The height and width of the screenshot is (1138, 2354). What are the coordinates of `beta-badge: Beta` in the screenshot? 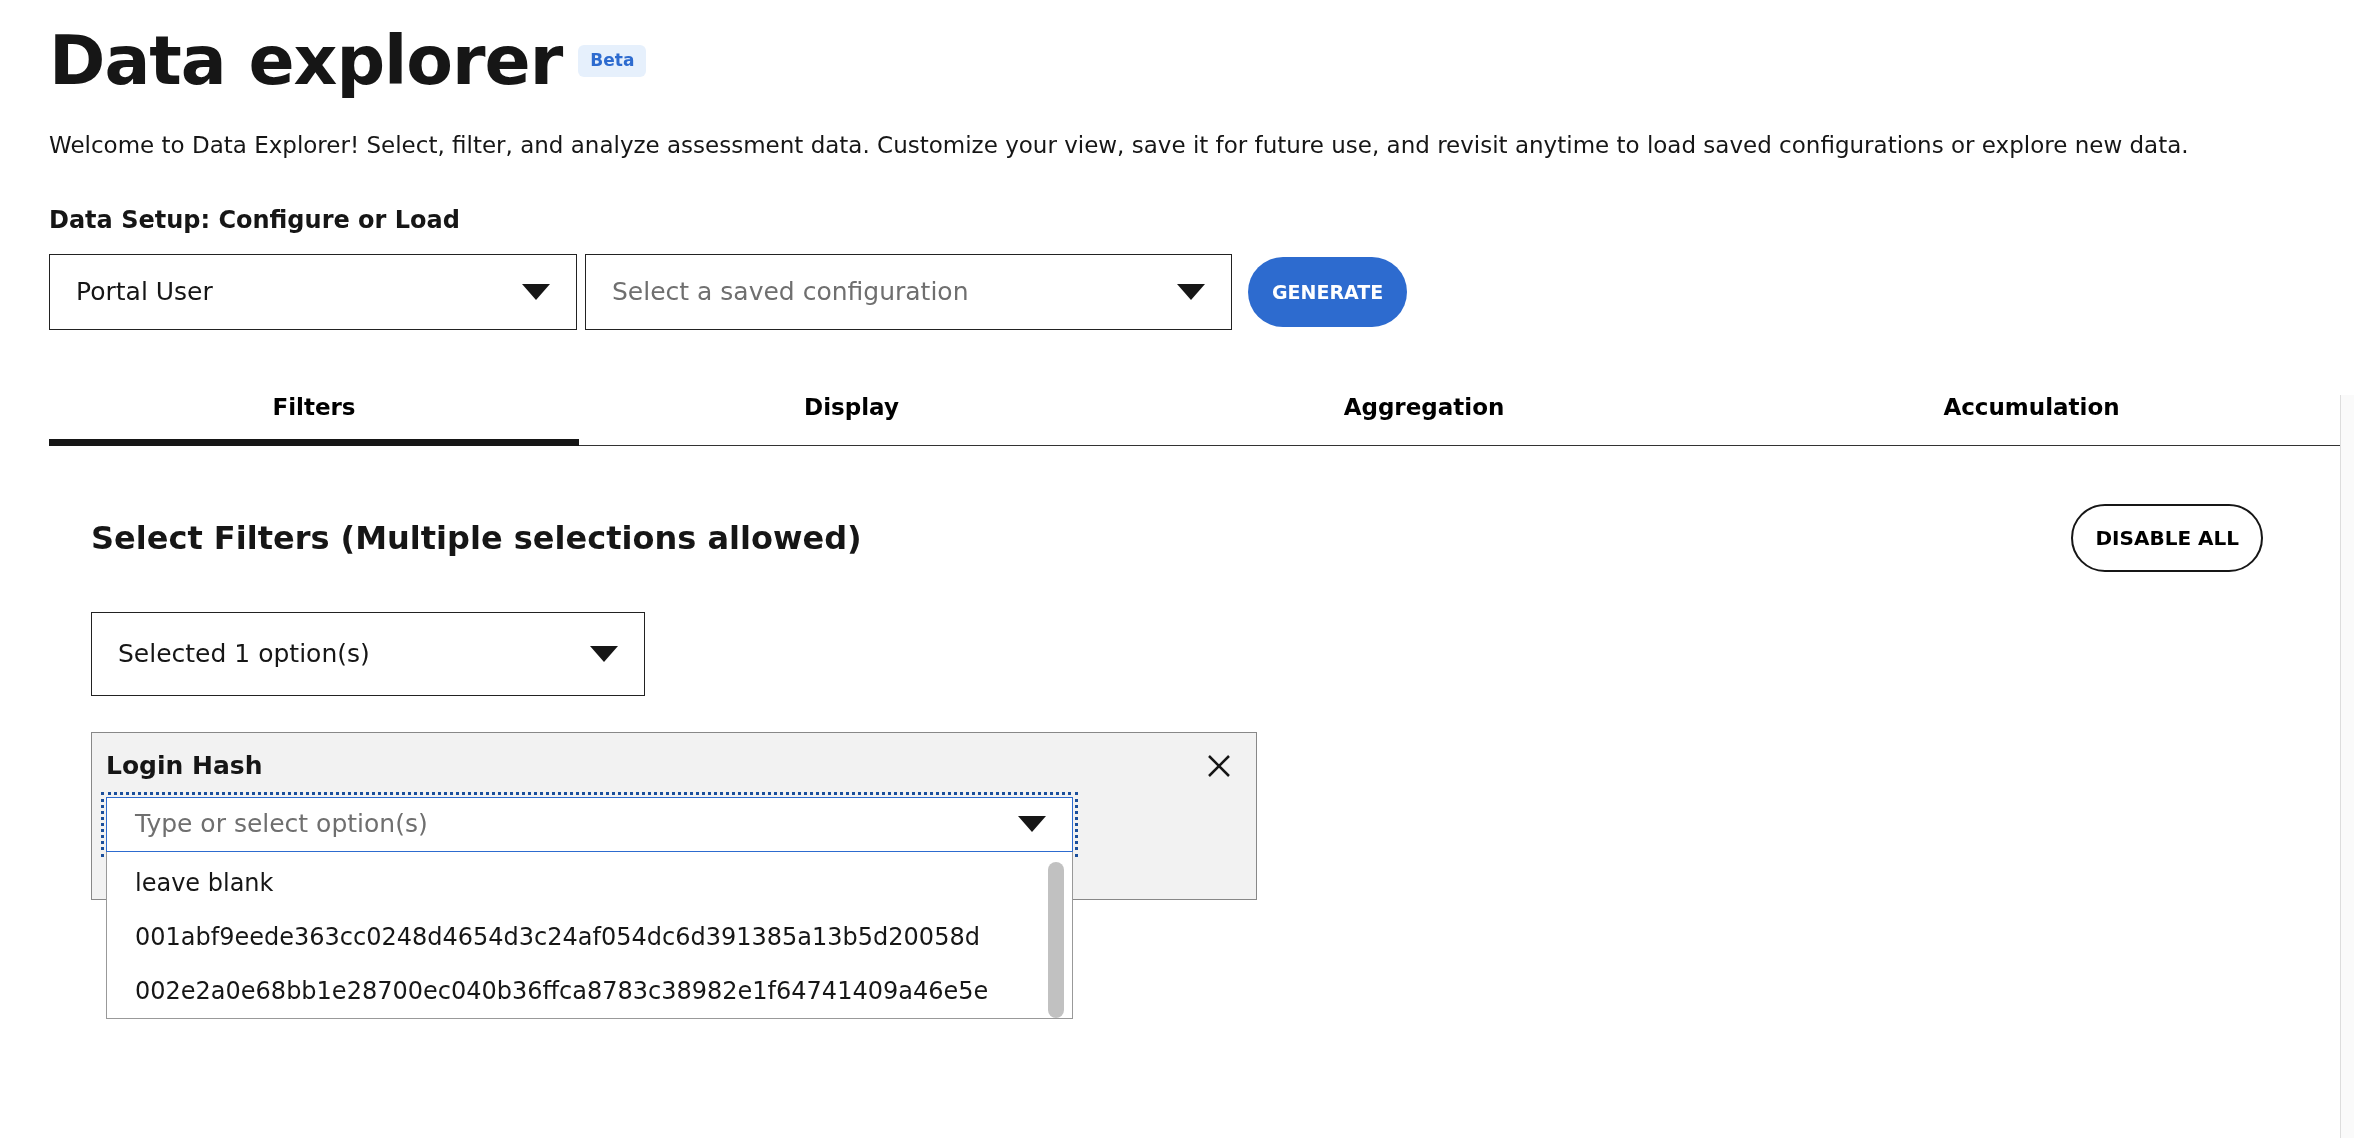 It's located at (612, 61).